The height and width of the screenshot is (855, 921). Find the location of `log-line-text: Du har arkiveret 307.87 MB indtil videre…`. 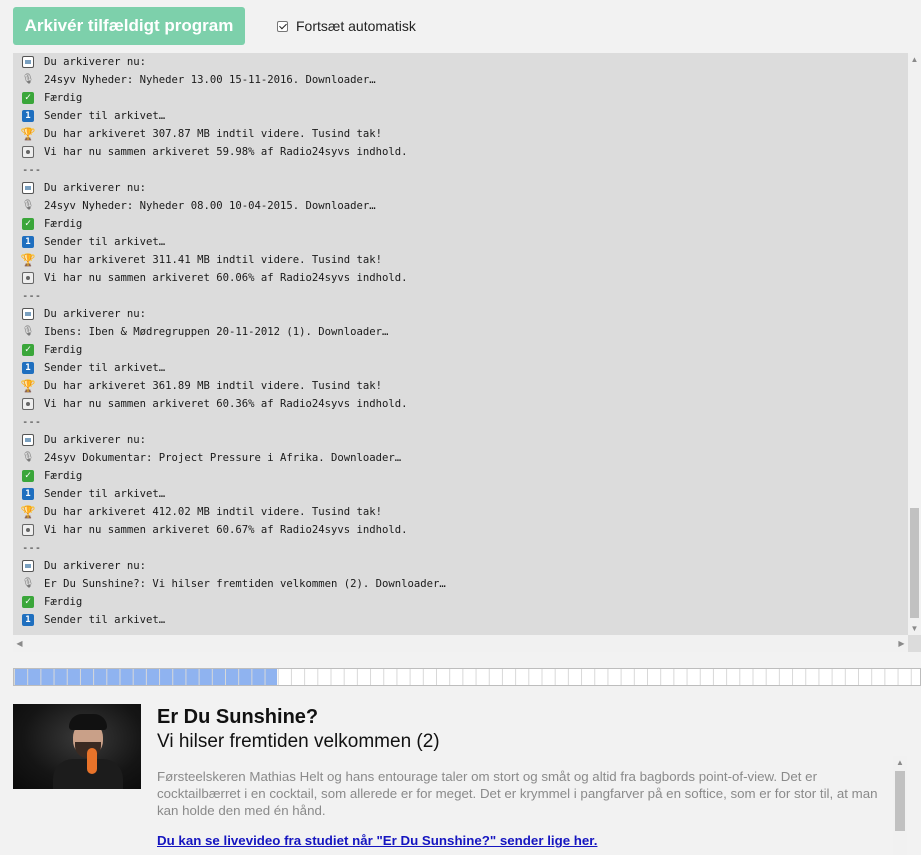

log-line-text: Du har arkiveret 307.87 MB indtil videre… is located at coordinates (213, 134).